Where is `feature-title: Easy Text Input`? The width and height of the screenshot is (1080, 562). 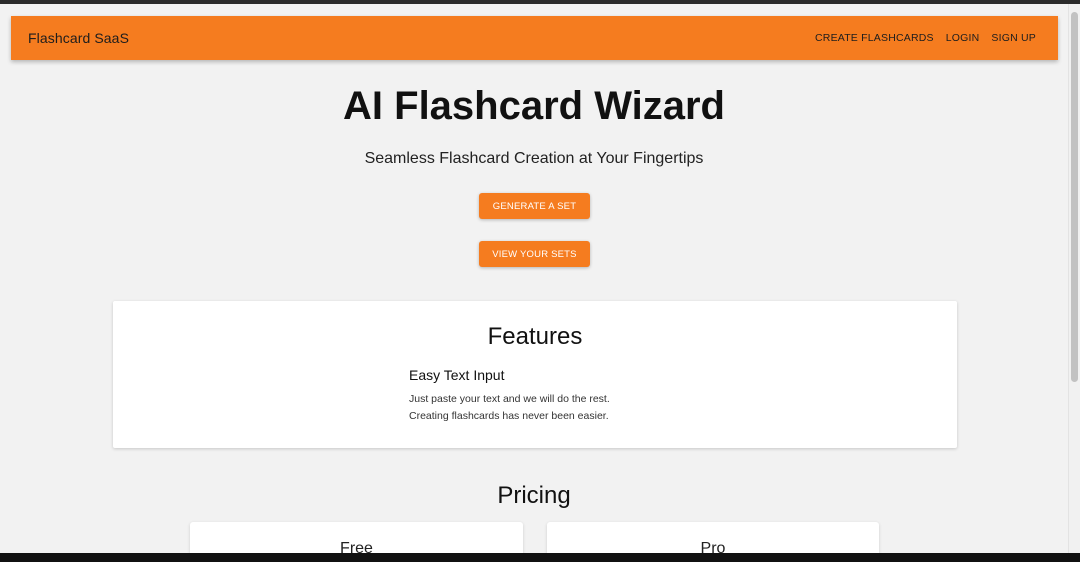
feature-title: Easy Text Input is located at coordinates (457, 375).